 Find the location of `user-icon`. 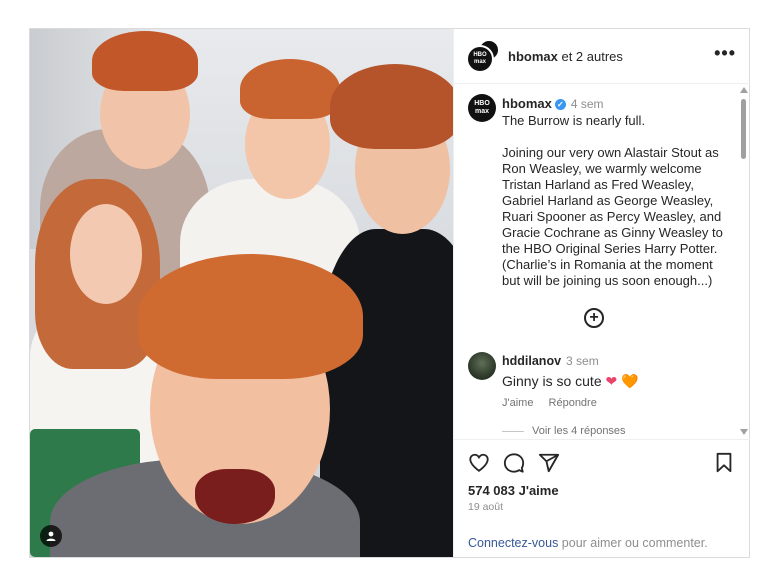

user-icon is located at coordinates (51, 536).